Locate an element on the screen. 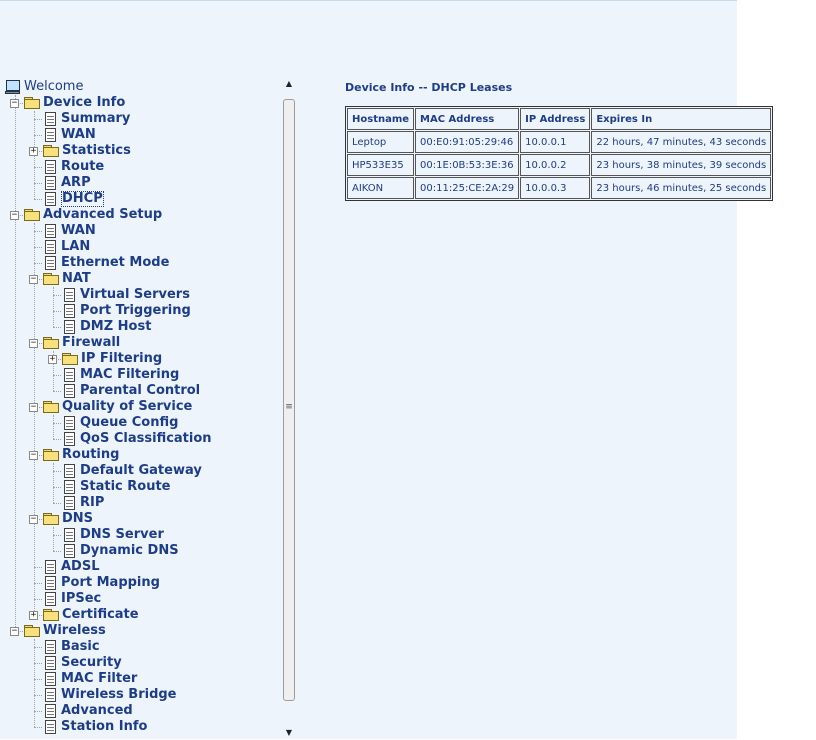 Image resolution: width=816 pixels, height=740 pixels. tree-item-label: Statistics is located at coordinates (96, 151).